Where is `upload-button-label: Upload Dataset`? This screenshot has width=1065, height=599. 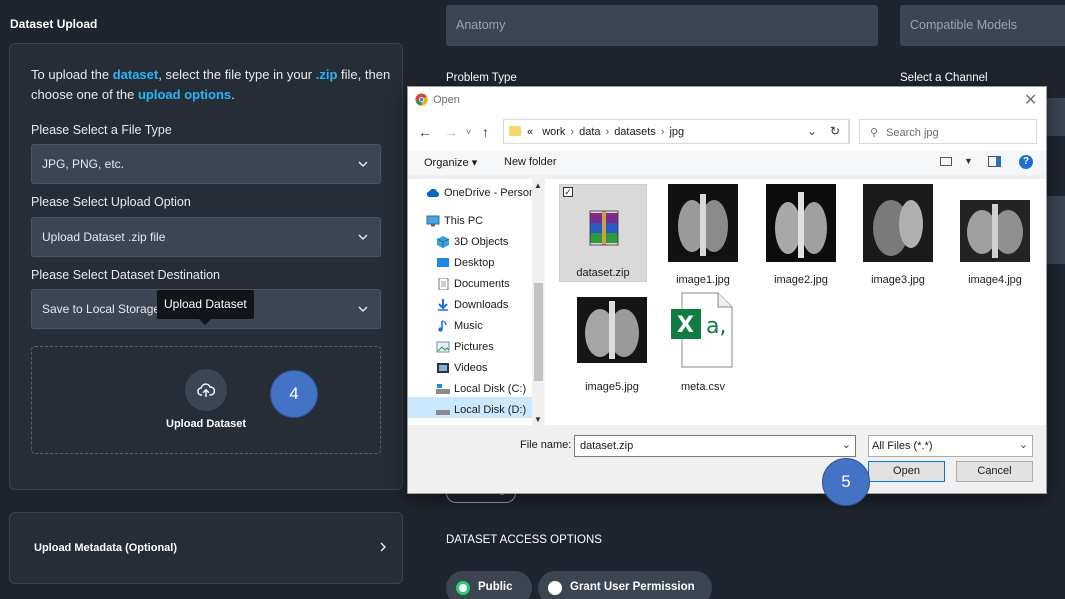 upload-button-label: Upload Dataset is located at coordinates (206, 424).